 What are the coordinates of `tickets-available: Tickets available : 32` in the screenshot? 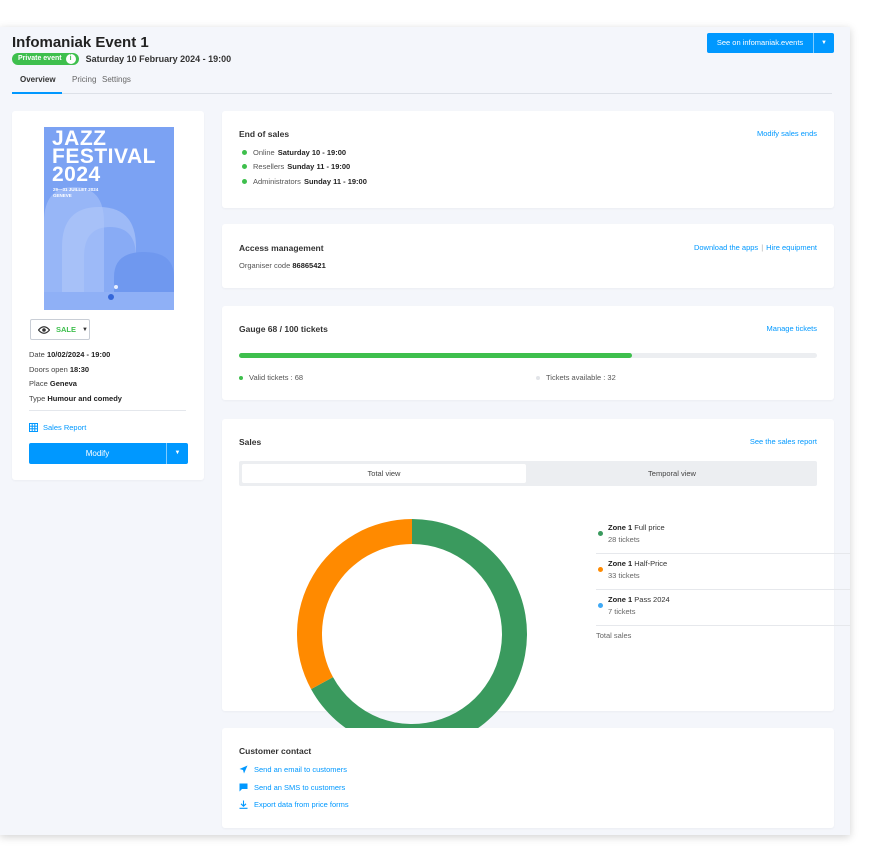 It's located at (576, 377).